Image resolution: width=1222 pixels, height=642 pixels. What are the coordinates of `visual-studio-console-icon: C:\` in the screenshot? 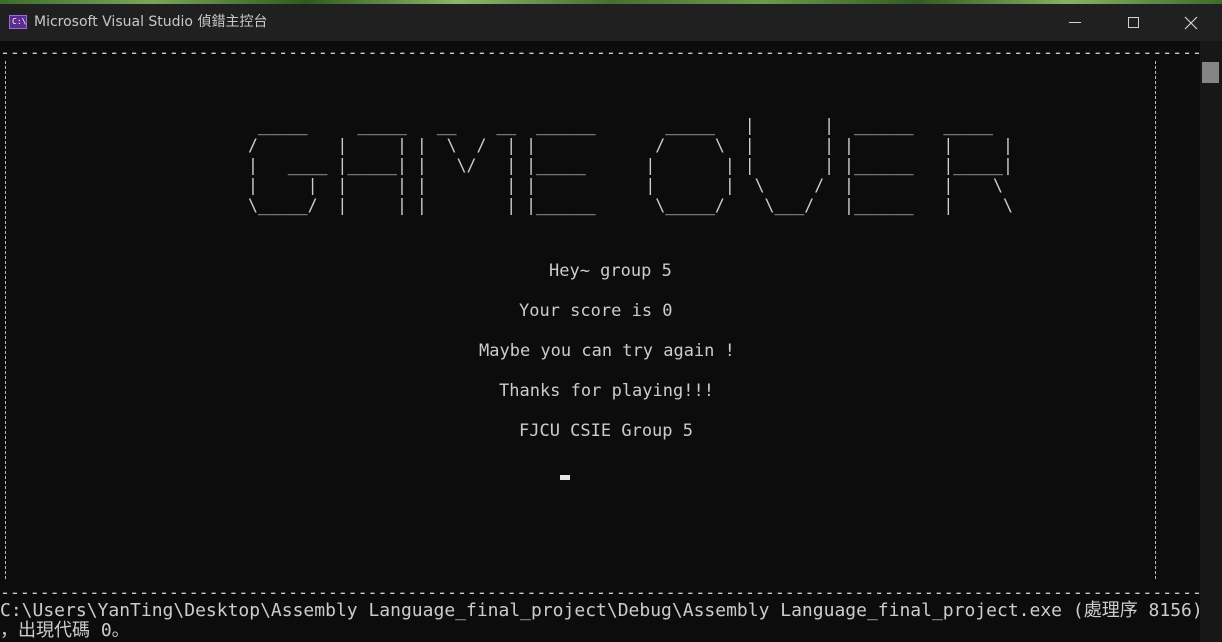 It's located at (18, 22).